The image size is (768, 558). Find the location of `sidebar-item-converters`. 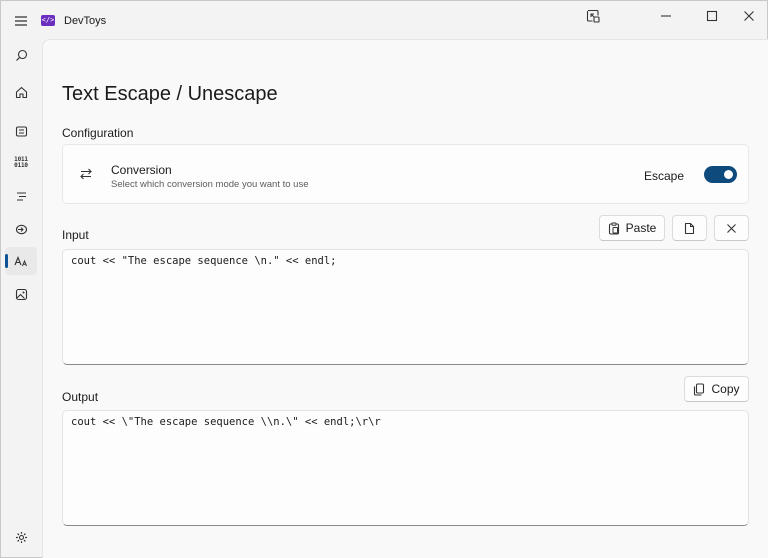

sidebar-item-converters is located at coordinates (21, 131).